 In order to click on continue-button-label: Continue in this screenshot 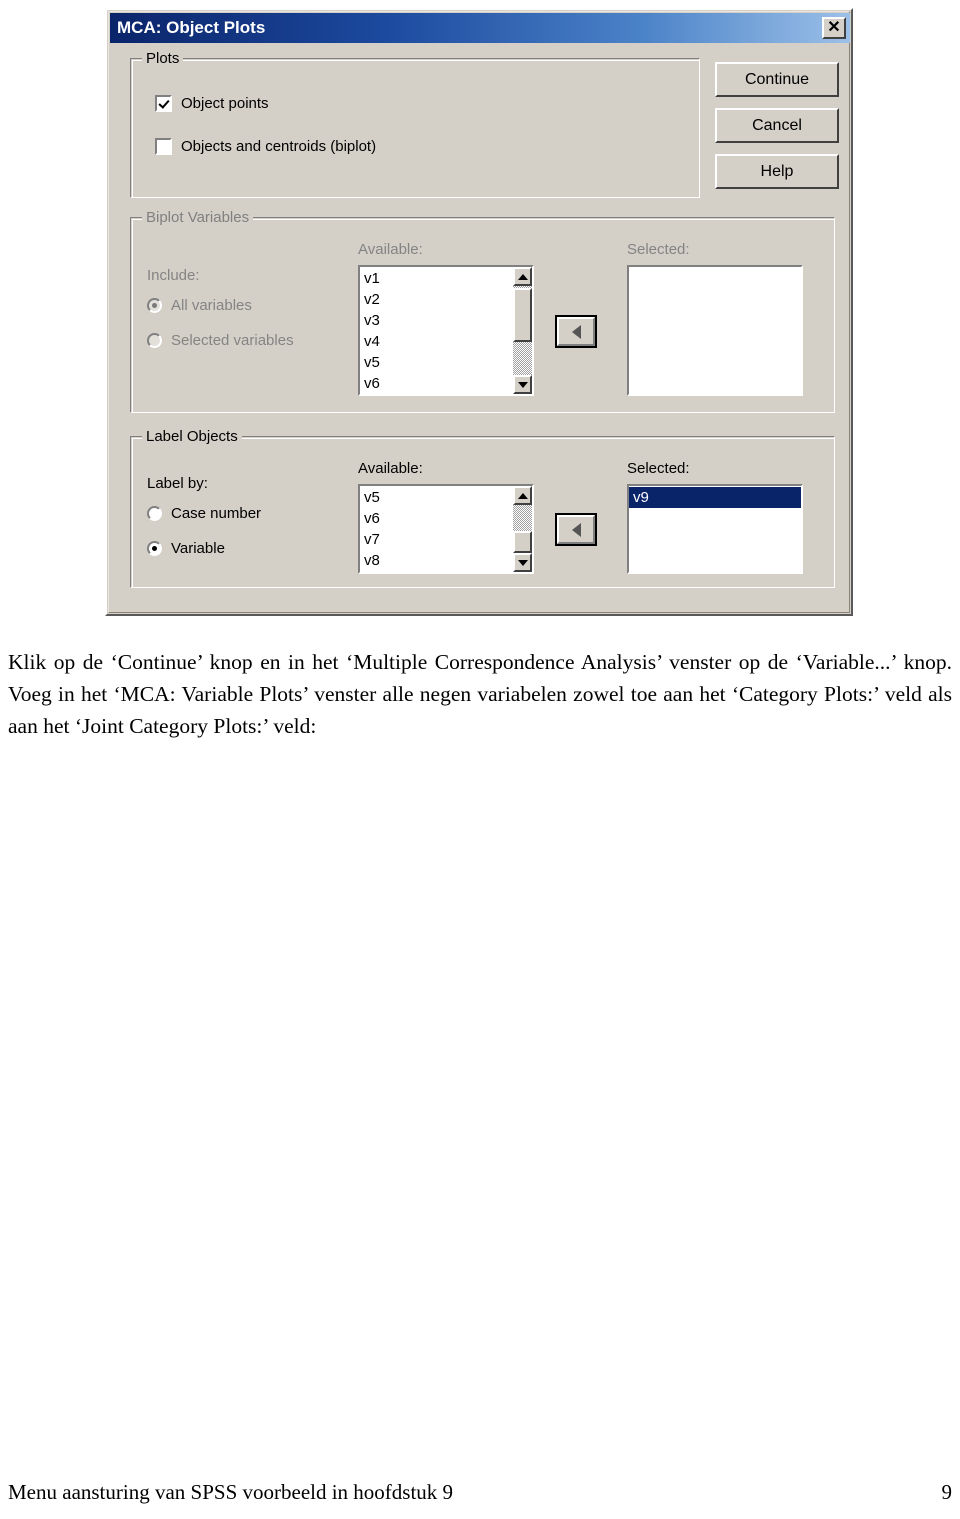, I will do `click(777, 79)`.